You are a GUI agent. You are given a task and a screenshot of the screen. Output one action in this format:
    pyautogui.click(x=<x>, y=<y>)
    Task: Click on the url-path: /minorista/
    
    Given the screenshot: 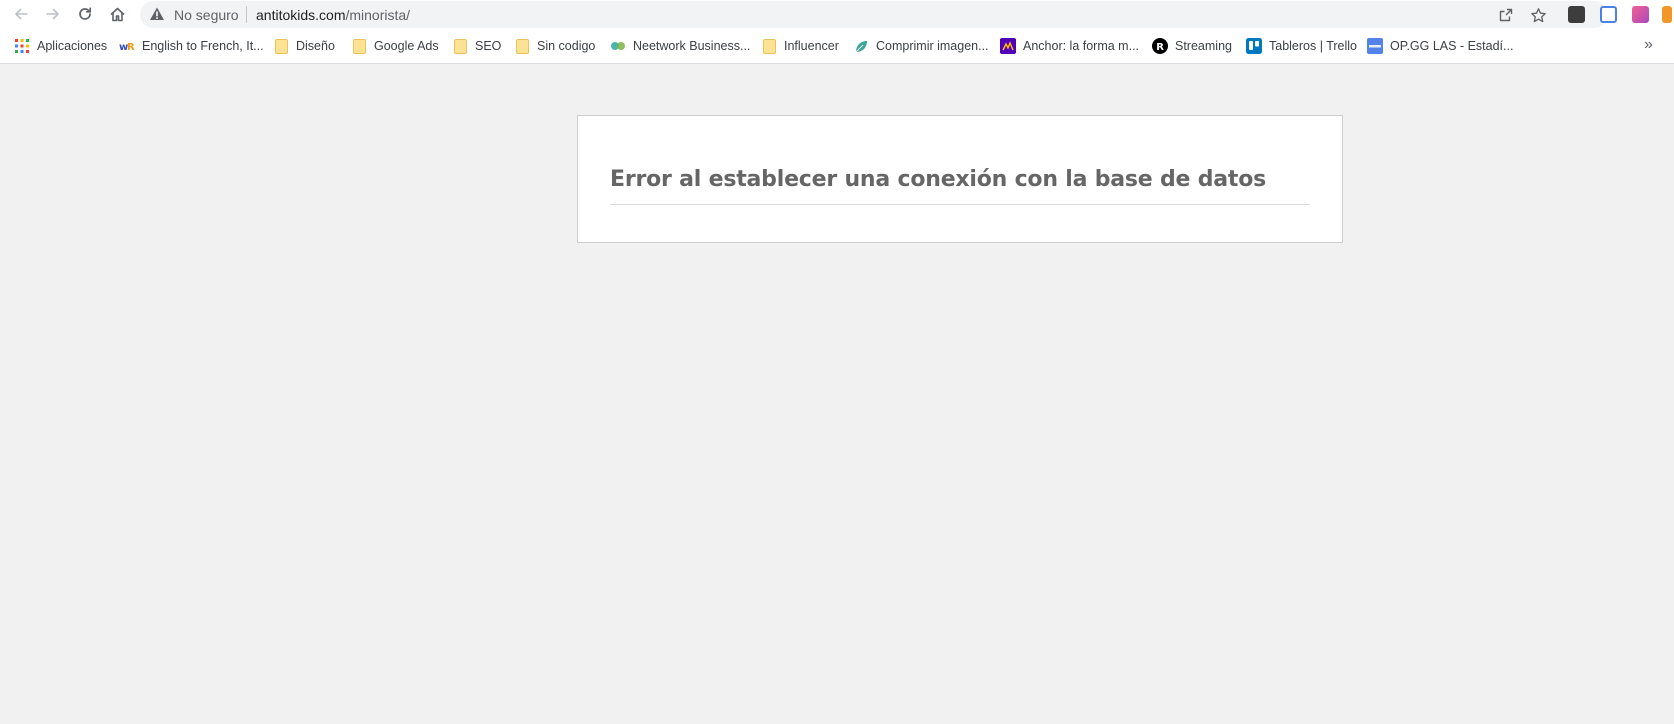 What is the action you would take?
    pyautogui.click(x=378, y=15)
    